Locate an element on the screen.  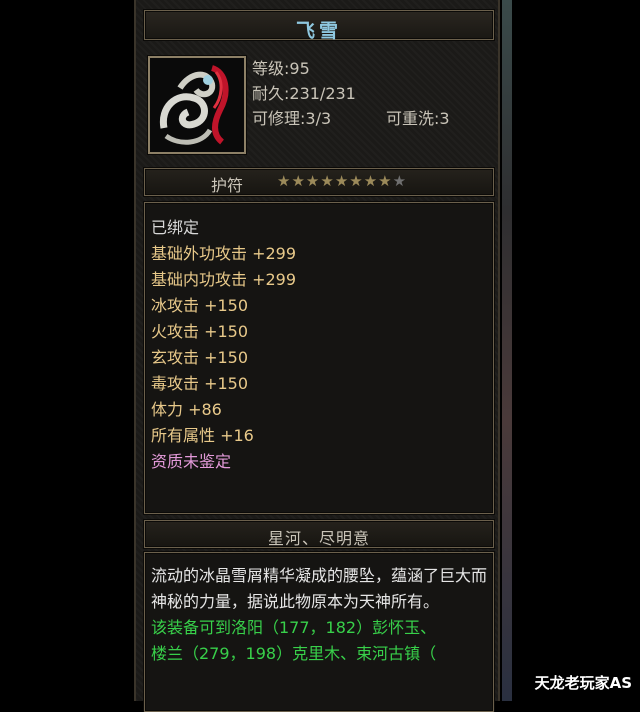
aptitude-status: 资质未鉴定 is located at coordinates (191, 461).